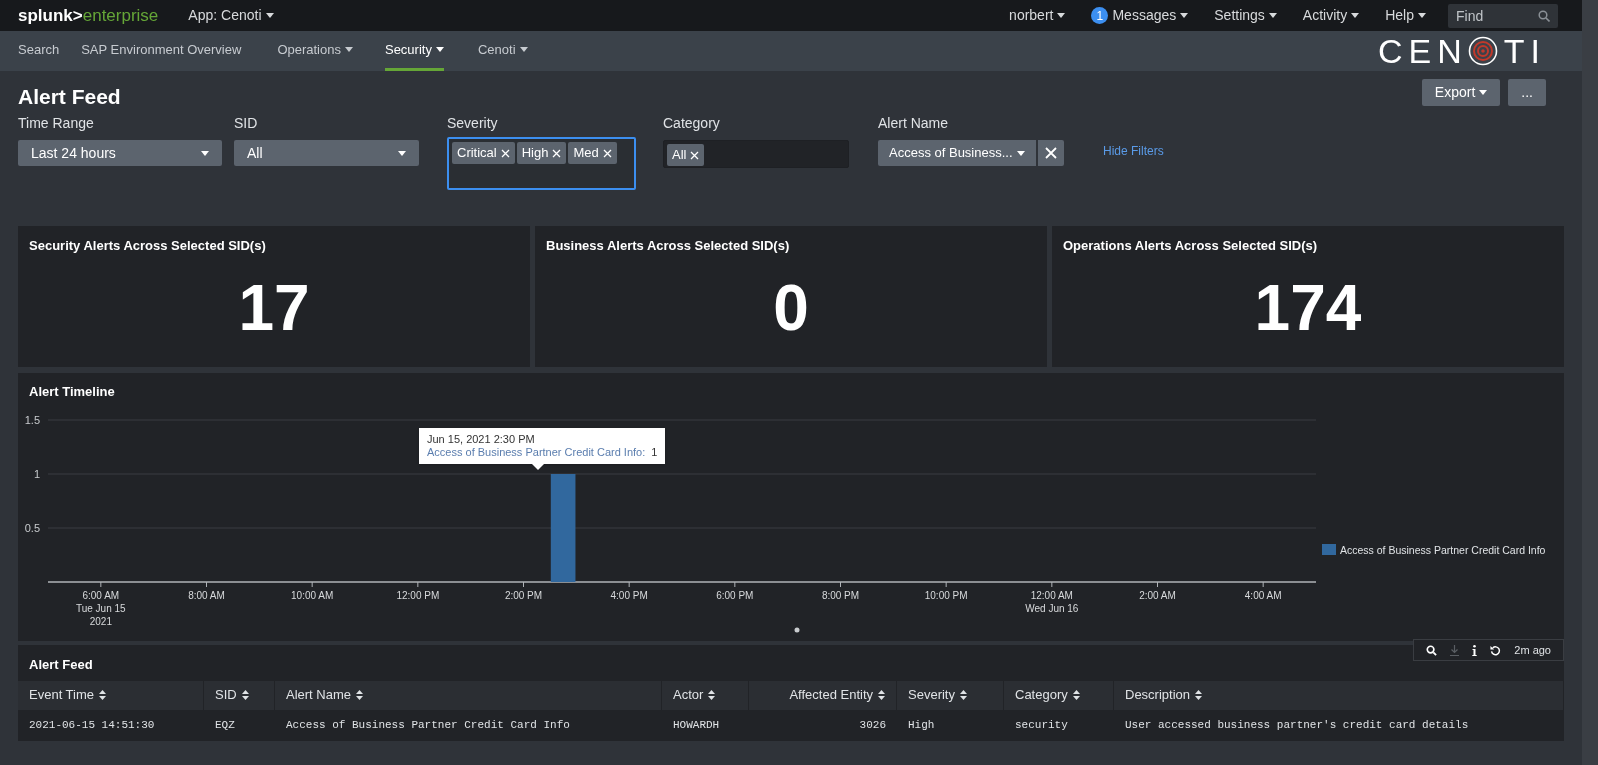  What do you see at coordinates (312, 595) in the screenshot?
I see `x-tick-label: 10:00 AM` at bounding box center [312, 595].